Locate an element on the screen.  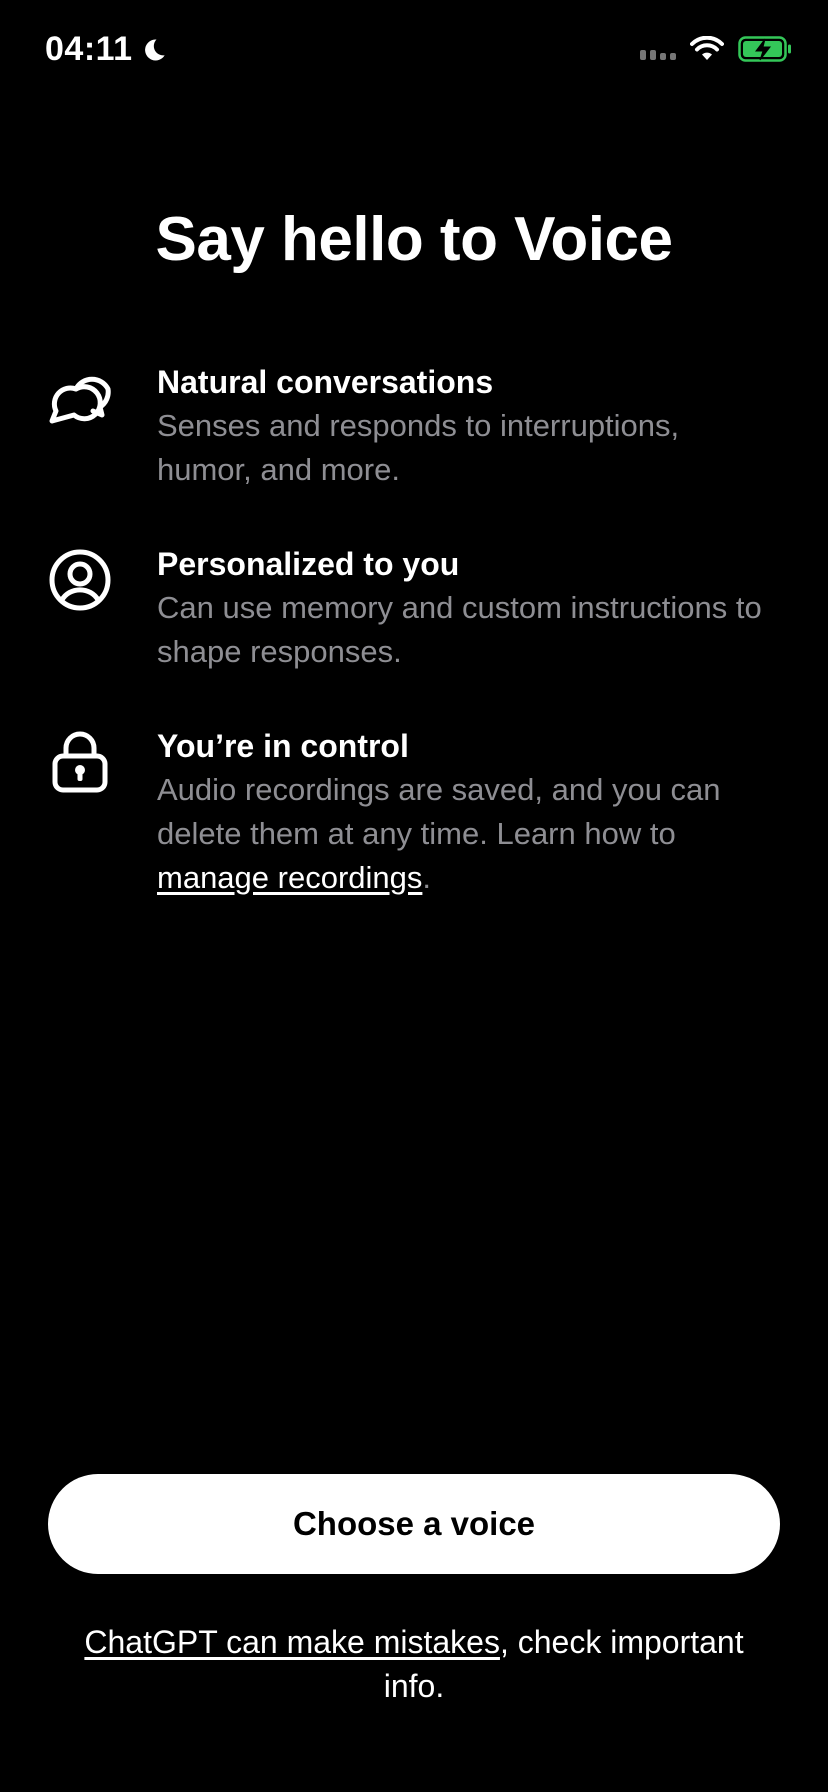
page-title: Say hello to Voice is located at coordinates (414, 239).